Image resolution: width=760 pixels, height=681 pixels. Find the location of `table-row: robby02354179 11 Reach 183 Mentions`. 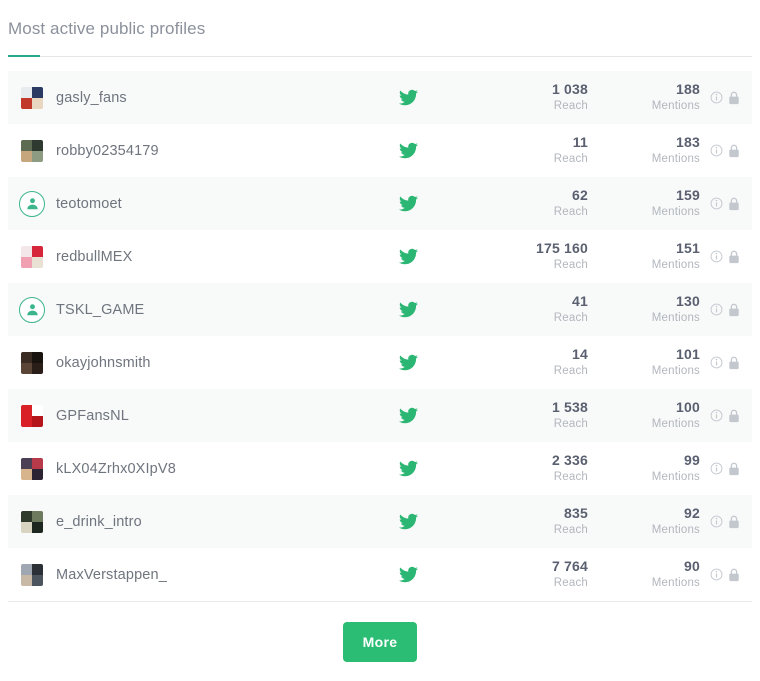

table-row: robby02354179 11 Reach 183 Mentions is located at coordinates (380, 150).